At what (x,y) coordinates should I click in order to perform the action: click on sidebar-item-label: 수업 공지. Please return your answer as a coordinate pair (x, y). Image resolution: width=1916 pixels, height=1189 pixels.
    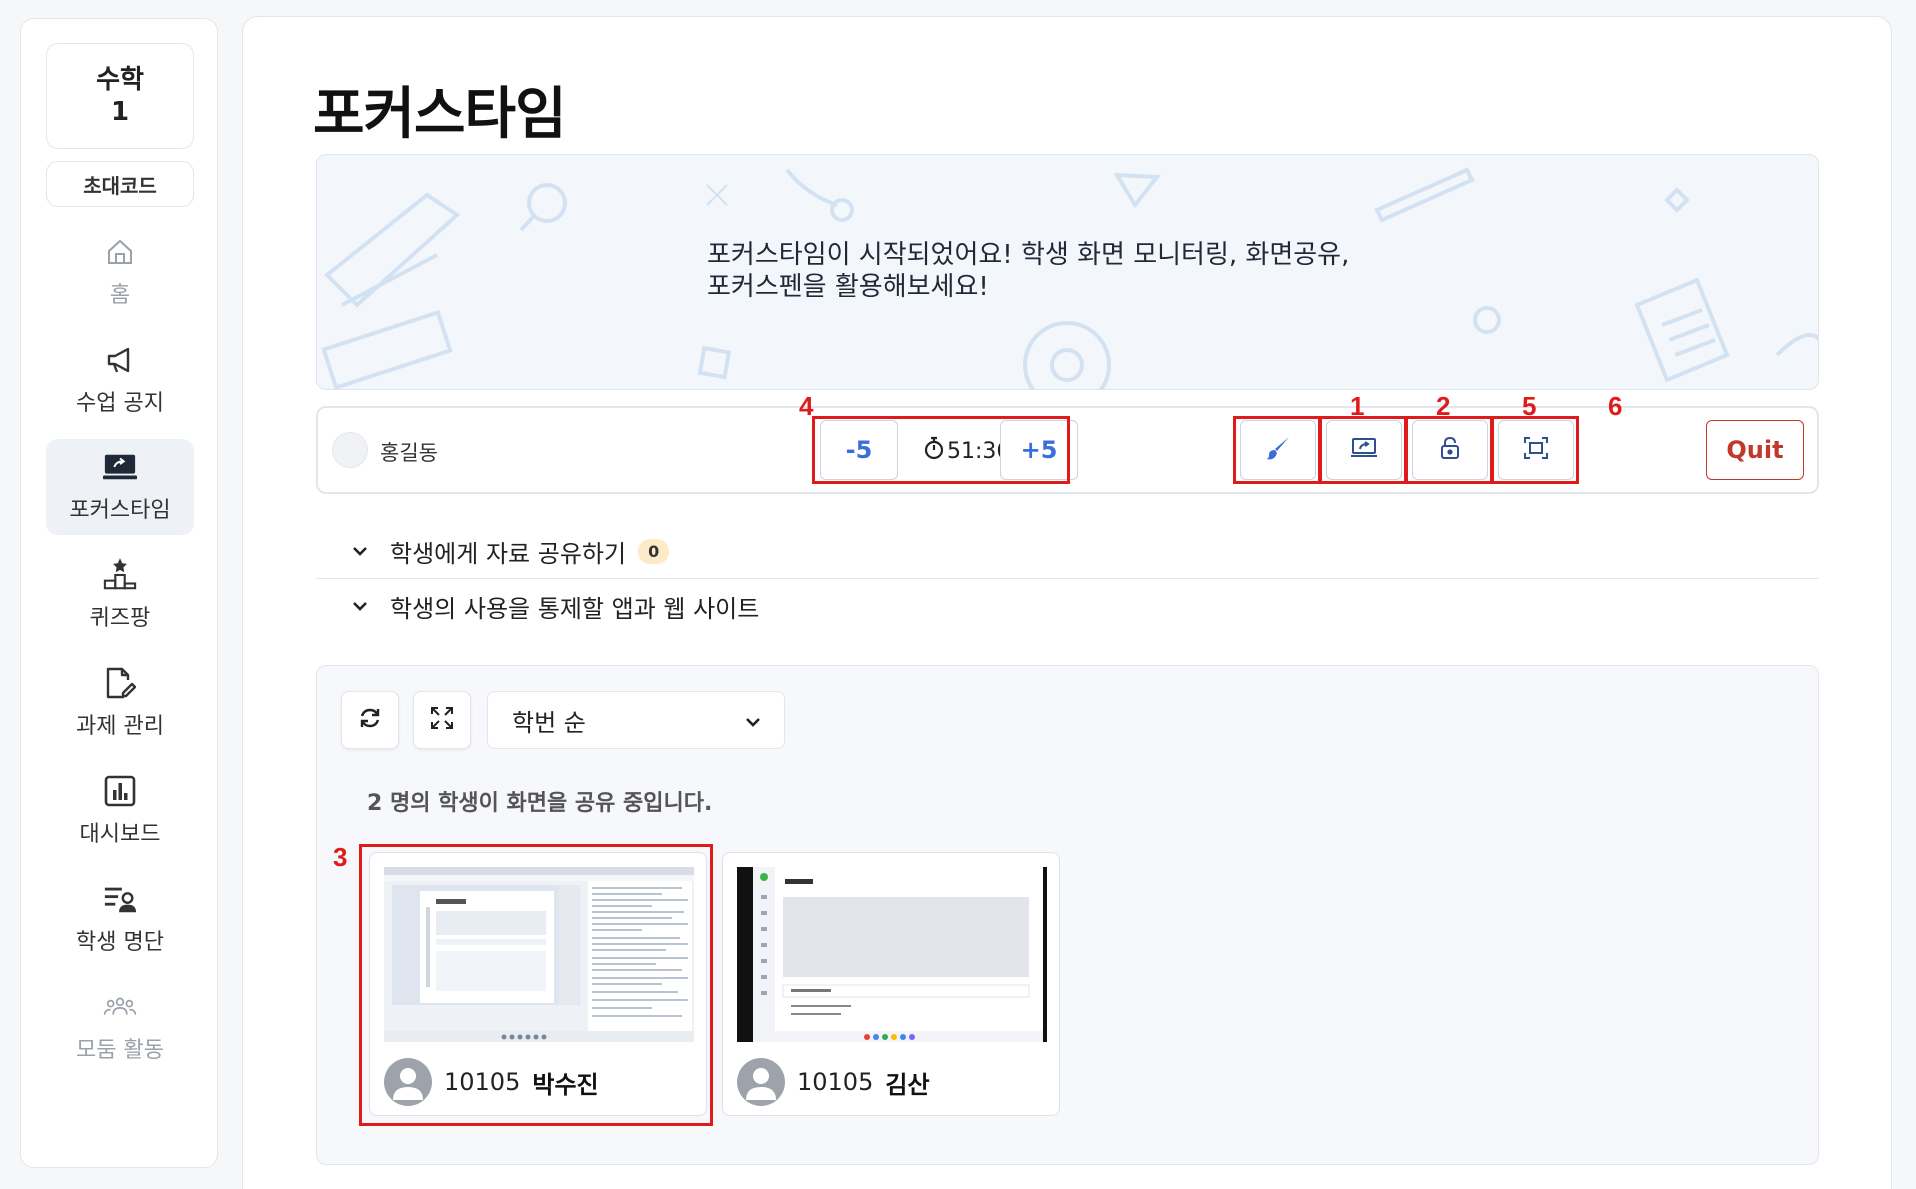
    Looking at the image, I should click on (120, 403).